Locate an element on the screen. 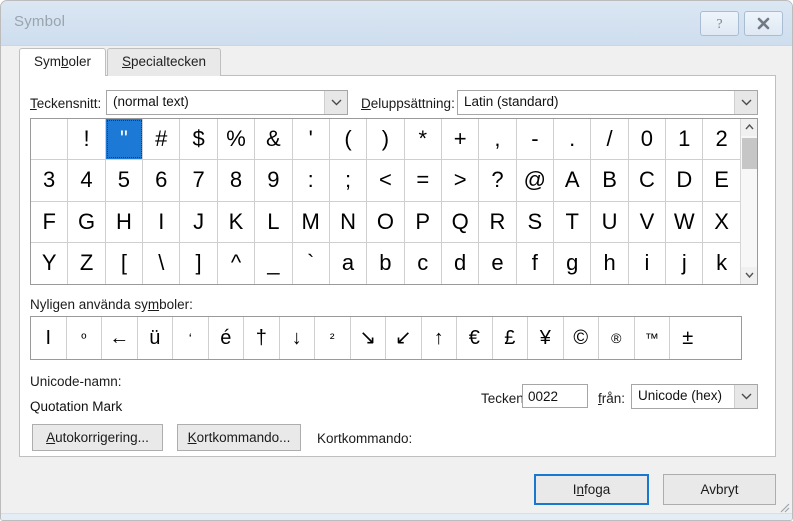 This screenshot has width=793, height=521. recent-symbol-cell: ¥ is located at coordinates (546, 338).